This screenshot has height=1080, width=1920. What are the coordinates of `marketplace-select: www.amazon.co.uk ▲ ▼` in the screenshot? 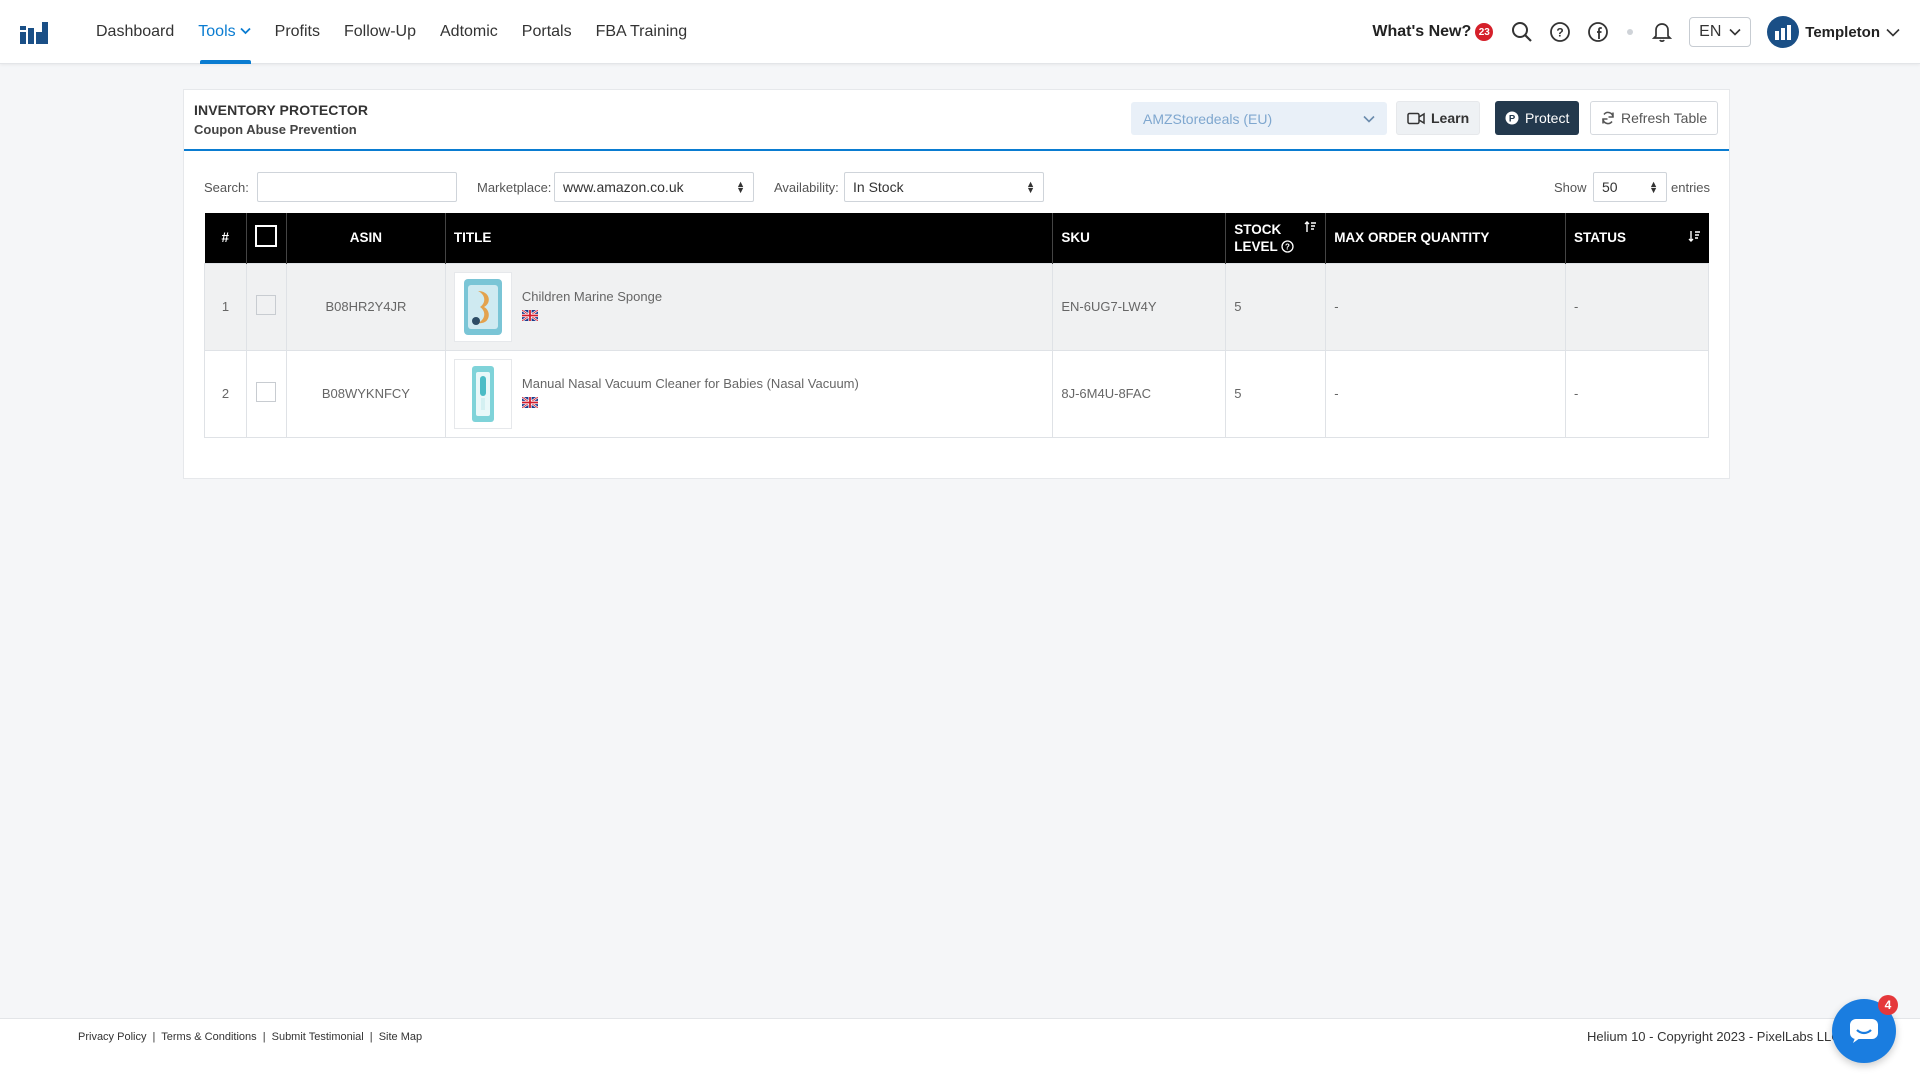 It's located at (654, 187).